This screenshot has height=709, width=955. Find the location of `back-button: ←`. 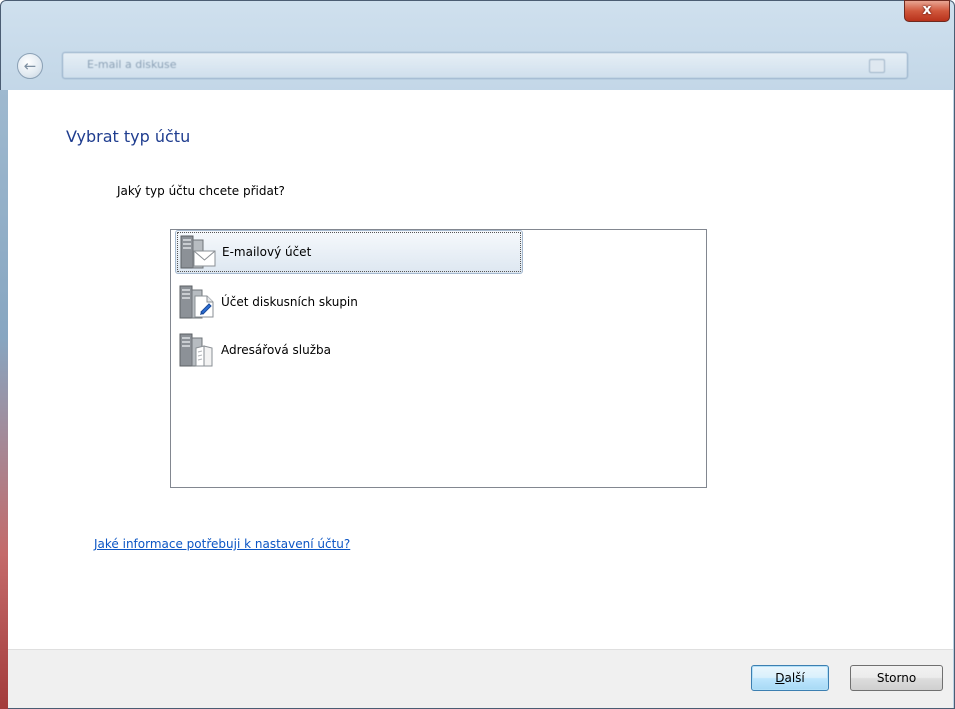

back-button: ← is located at coordinates (30, 66).